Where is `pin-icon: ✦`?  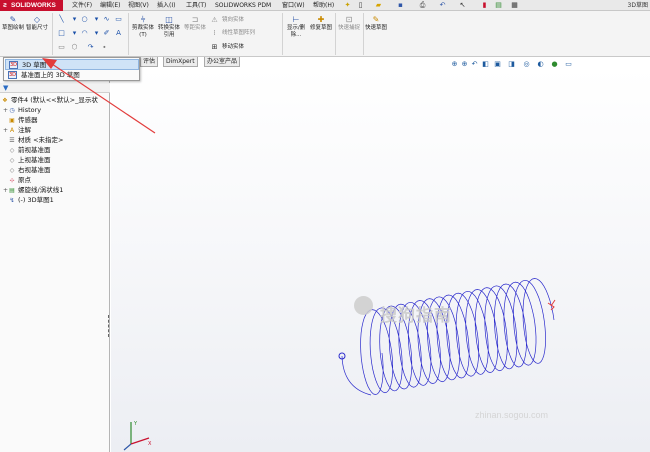 pin-icon: ✦ is located at coordinates (347, 5).